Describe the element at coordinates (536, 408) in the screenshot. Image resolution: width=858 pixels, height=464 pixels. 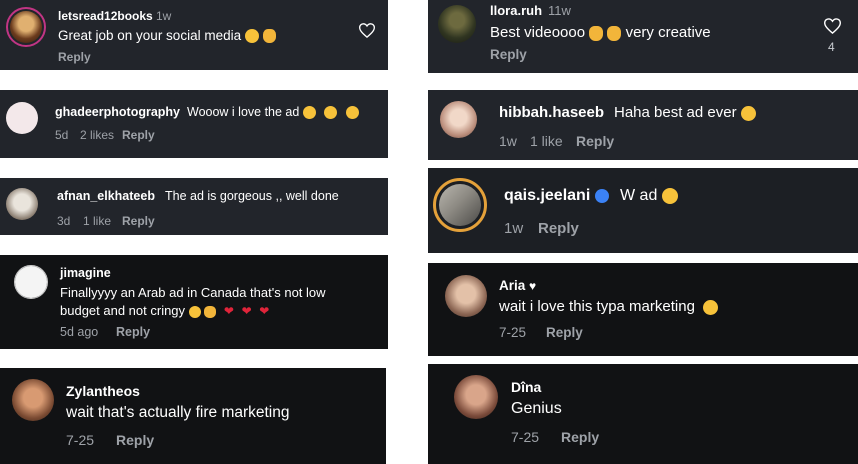
I see `comment-text: Genius` at that location.